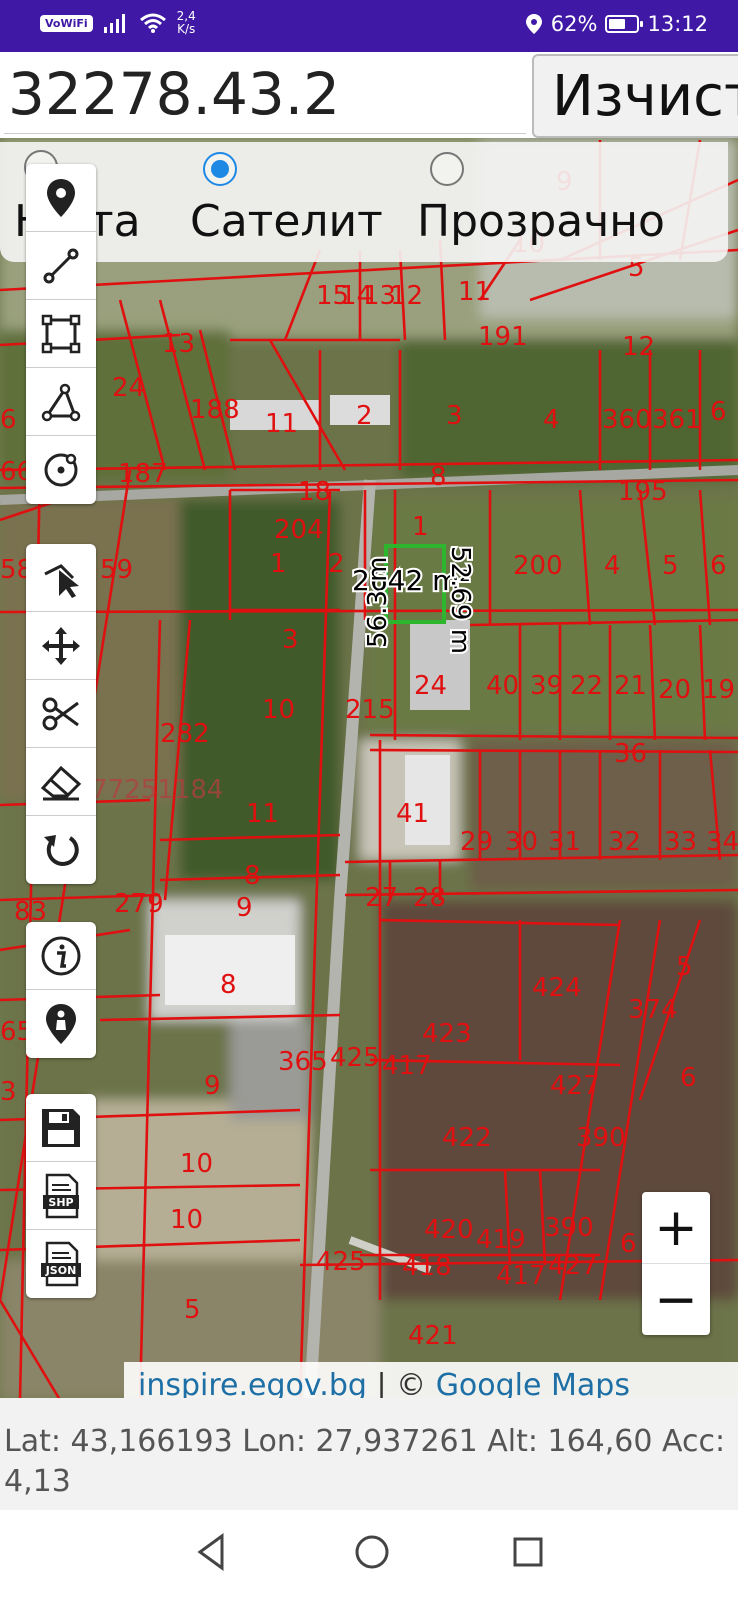 Image resolution: width=738 pixels, height=1599 pixels. What do you see at coordinates (372, 1552) in the screenshot?
I see `home-icon` at bounding box center [372, 1552].